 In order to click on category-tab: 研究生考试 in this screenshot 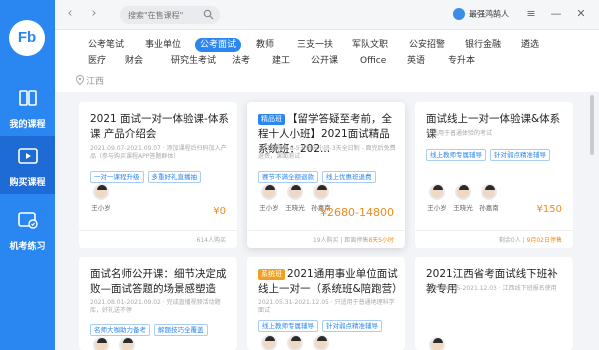, I will do `click(193, 61)`.